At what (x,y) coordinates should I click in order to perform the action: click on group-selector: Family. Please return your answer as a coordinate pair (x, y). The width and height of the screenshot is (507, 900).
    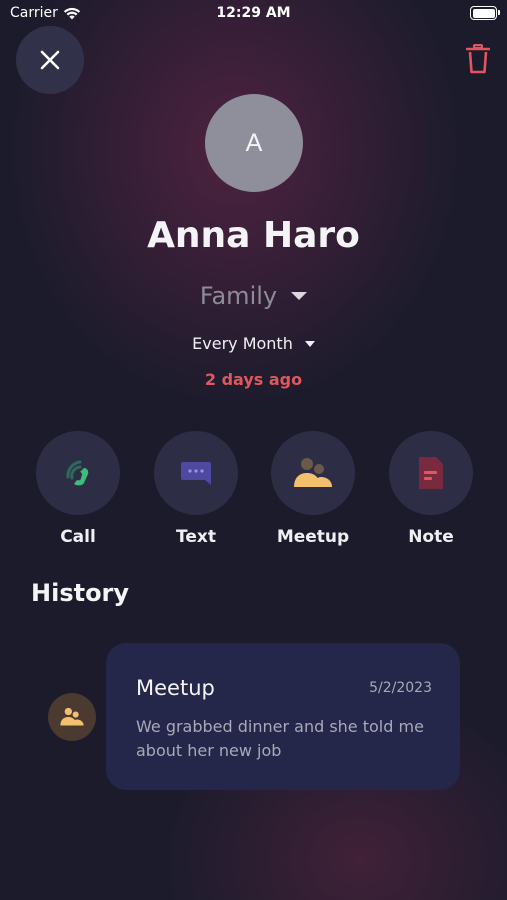
    Looking at the image, I should click on (253, 296).